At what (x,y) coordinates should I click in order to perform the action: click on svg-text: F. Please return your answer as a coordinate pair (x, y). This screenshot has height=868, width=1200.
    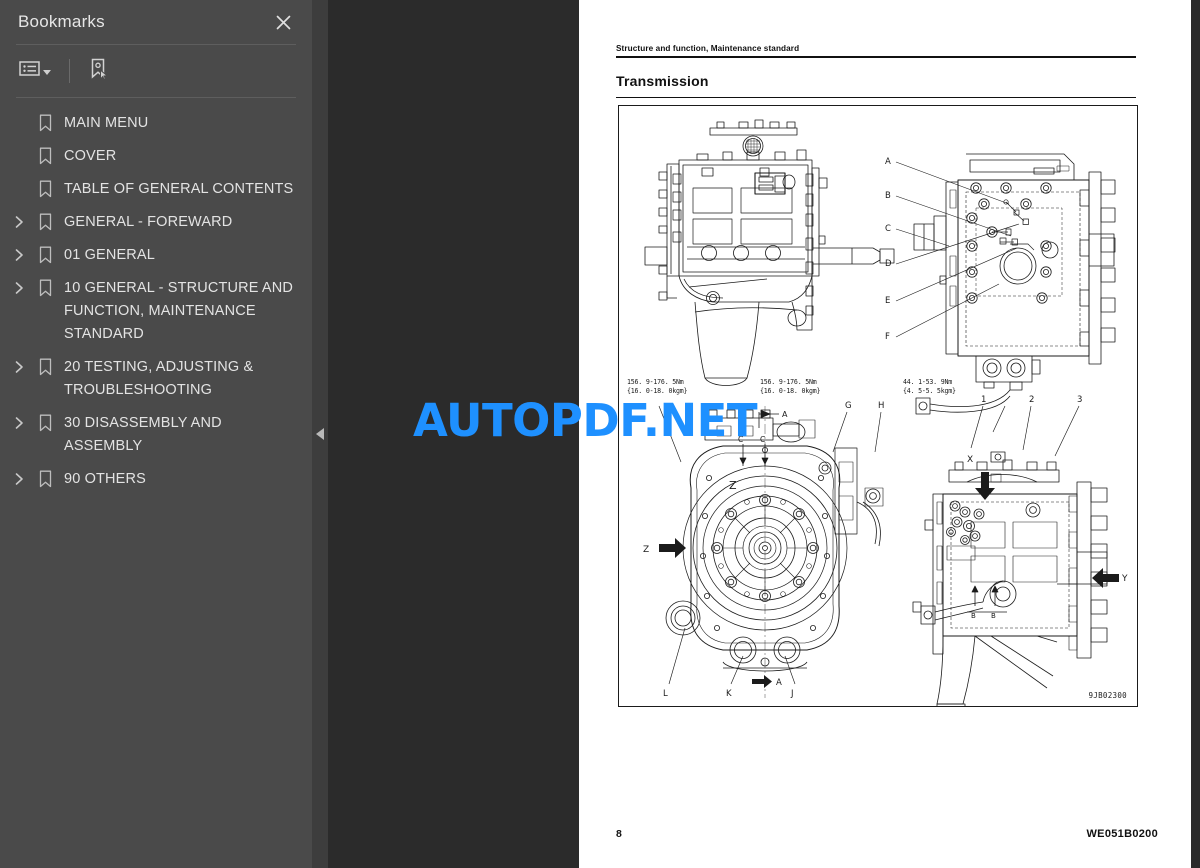
    Looking at the image, I should click on (887, 337).